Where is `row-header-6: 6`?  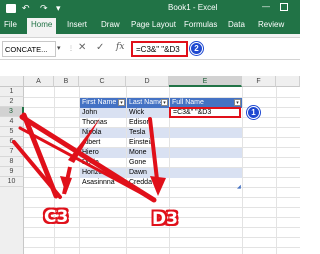 row-header-6: 6 is located at coordinates (12, 142).